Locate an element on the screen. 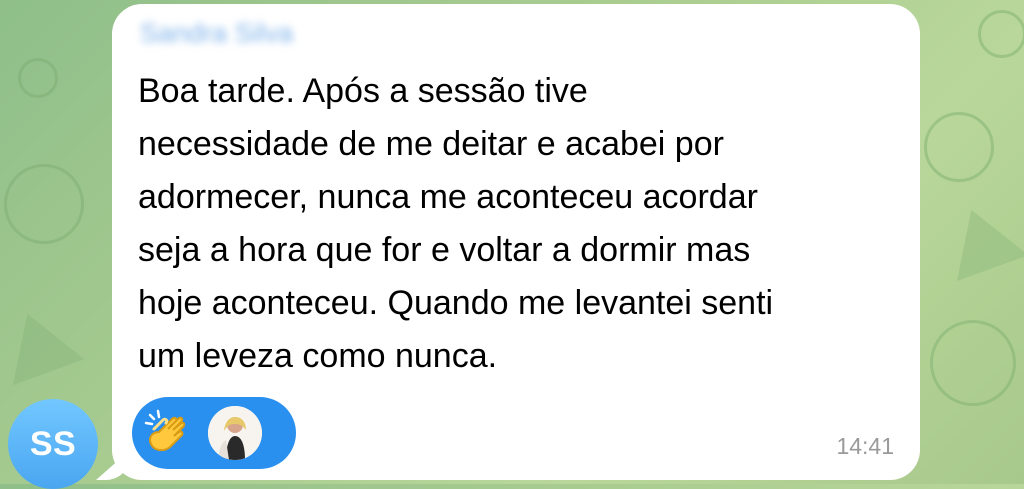 The image size is (1024, 489). reactor-avatar-icon is located at coordinates (235, 433).